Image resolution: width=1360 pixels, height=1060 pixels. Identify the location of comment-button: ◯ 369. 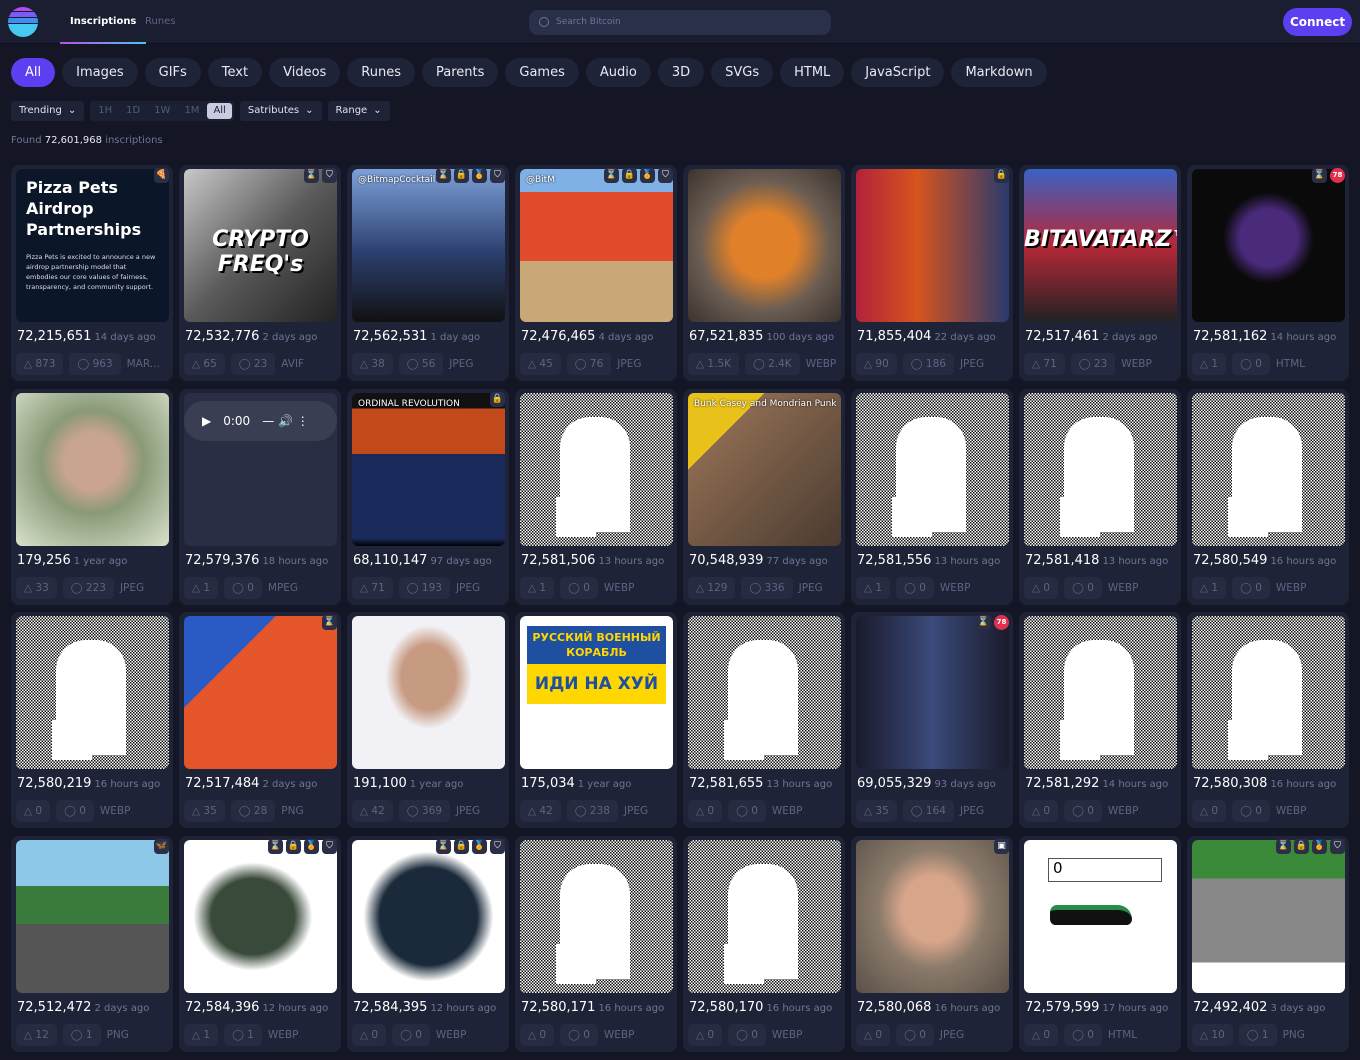
(424, 811).